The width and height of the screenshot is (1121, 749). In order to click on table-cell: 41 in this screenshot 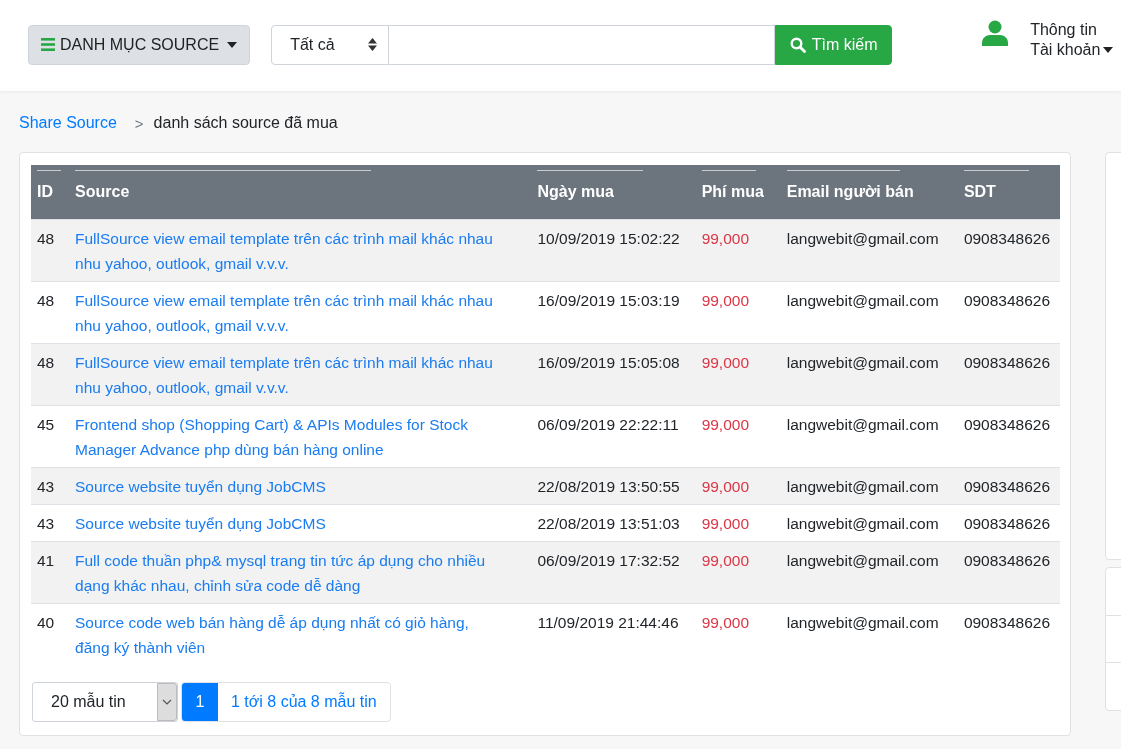, I will do `click(50, 572)`.